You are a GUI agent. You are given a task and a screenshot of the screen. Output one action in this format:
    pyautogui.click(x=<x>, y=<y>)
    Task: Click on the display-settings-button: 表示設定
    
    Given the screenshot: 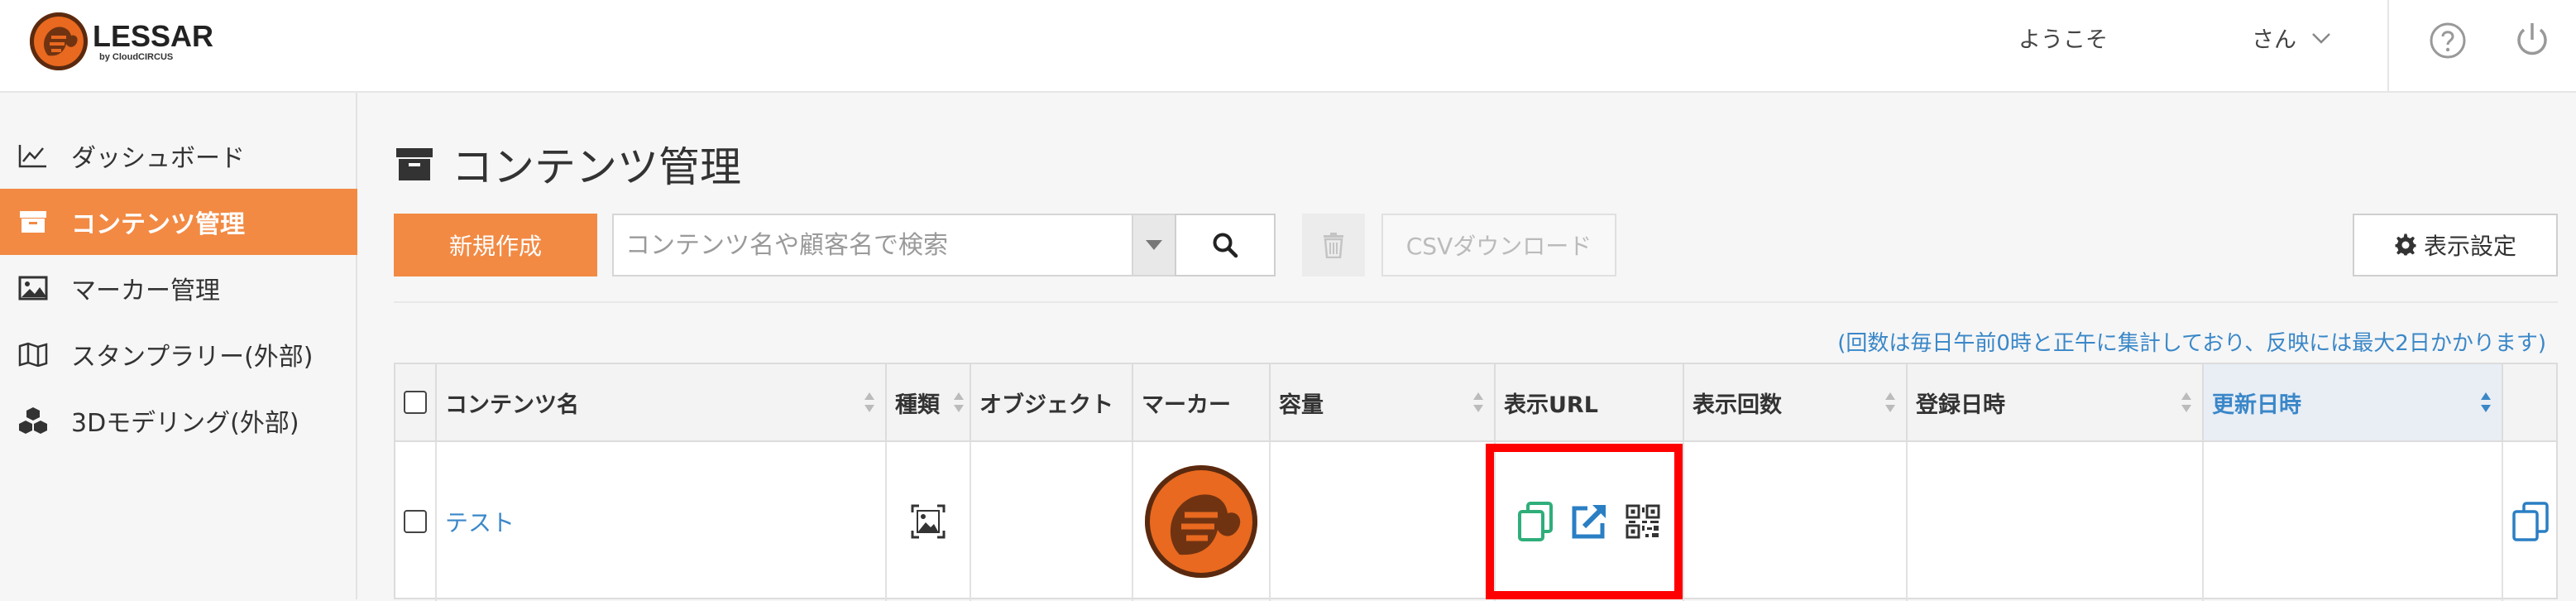 What is the action you would take?
    pyautogui.click(x=2455, y=245)
    